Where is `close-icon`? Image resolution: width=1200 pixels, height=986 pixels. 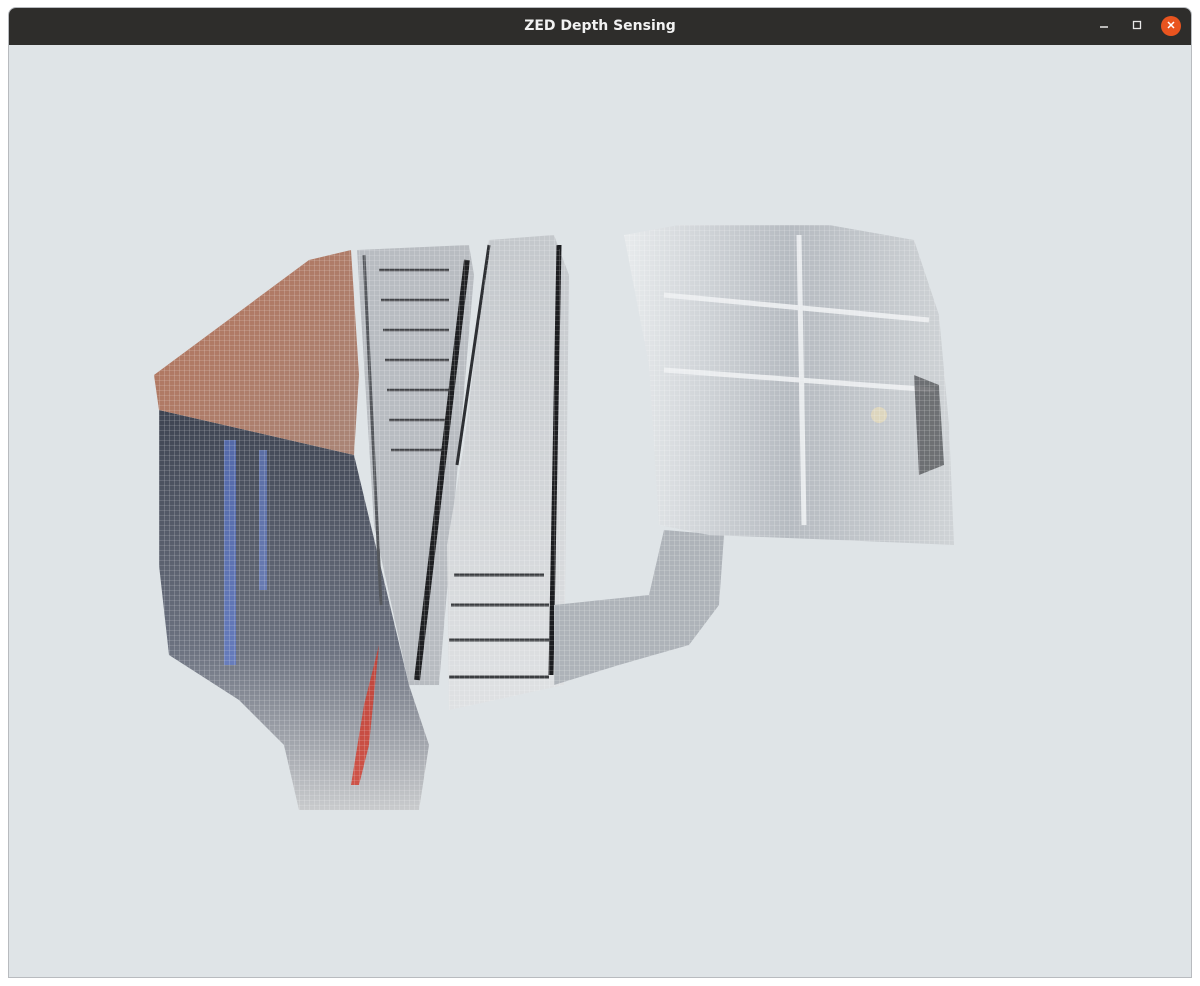 close-icon is located at coordinates (1171, 26).